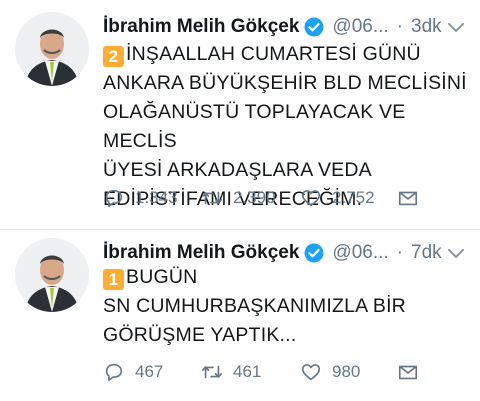 This screenshot has height=401, width=480. I want to click on like-button: 2.752, so click(337, 198).